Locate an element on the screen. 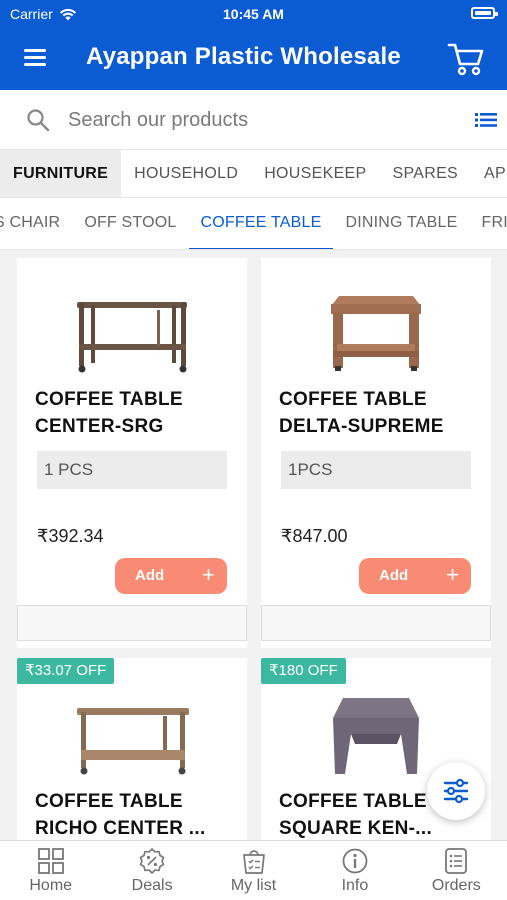 Image resolution: width=507 pixels, height=900 pixels. search-input is located at coordinates (258, 120).